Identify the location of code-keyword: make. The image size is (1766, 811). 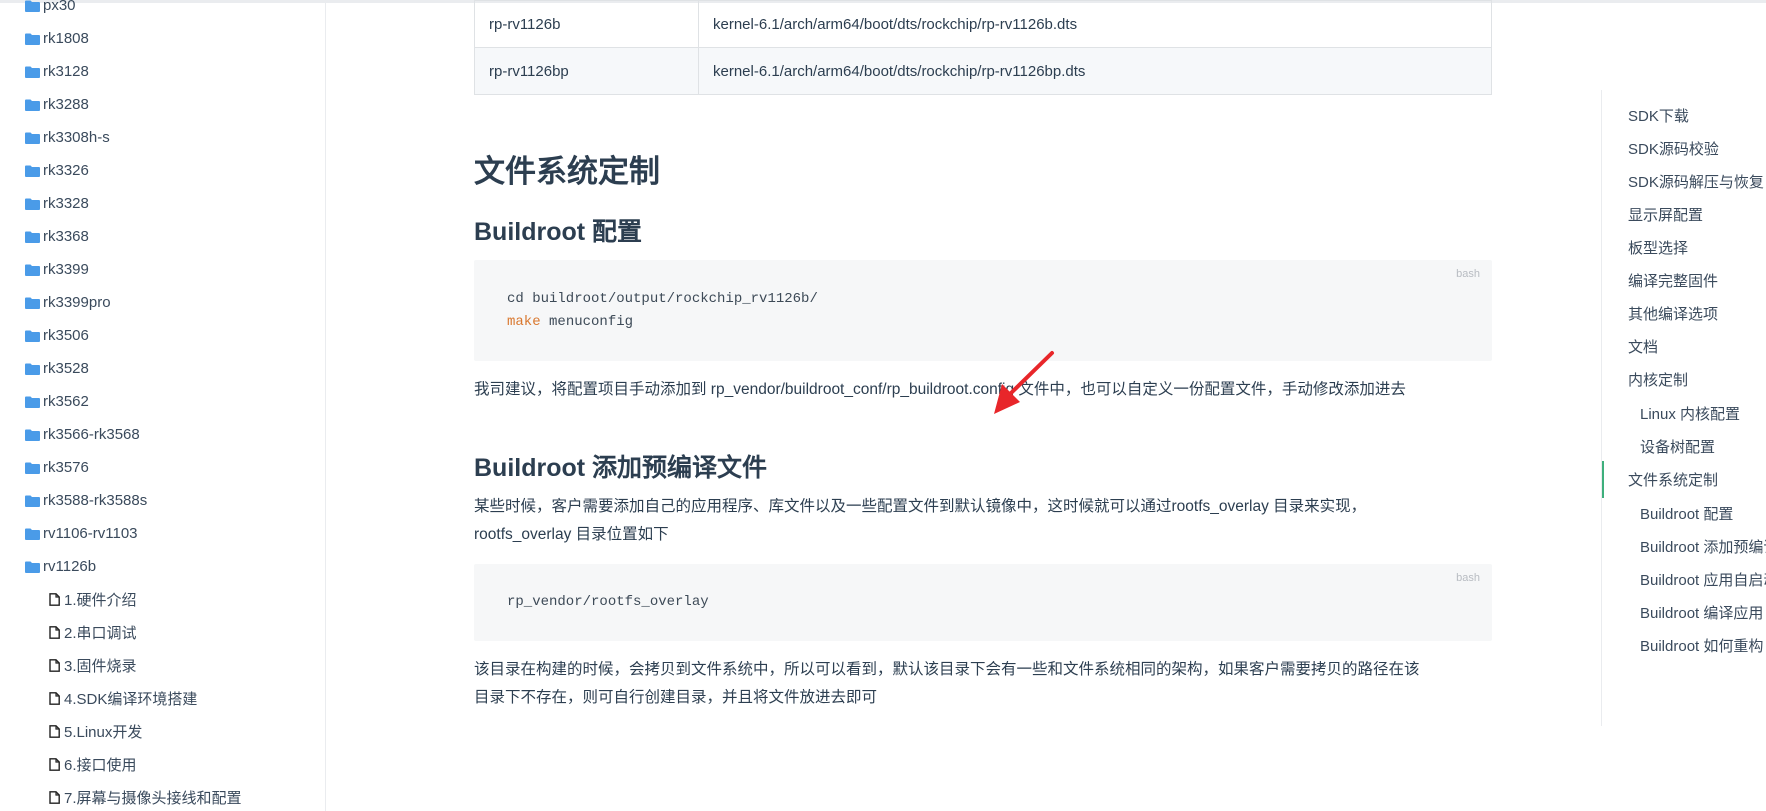
(524, 322).